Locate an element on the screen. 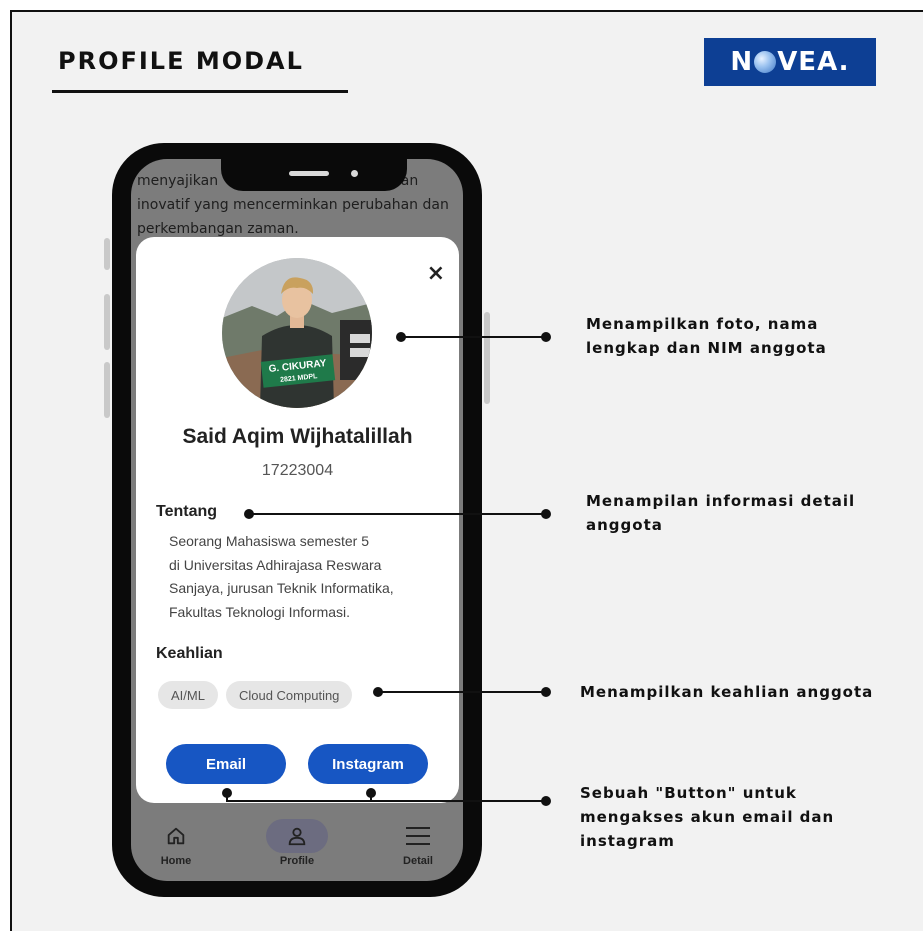  globe-icon is located at coordinates (765, 62).